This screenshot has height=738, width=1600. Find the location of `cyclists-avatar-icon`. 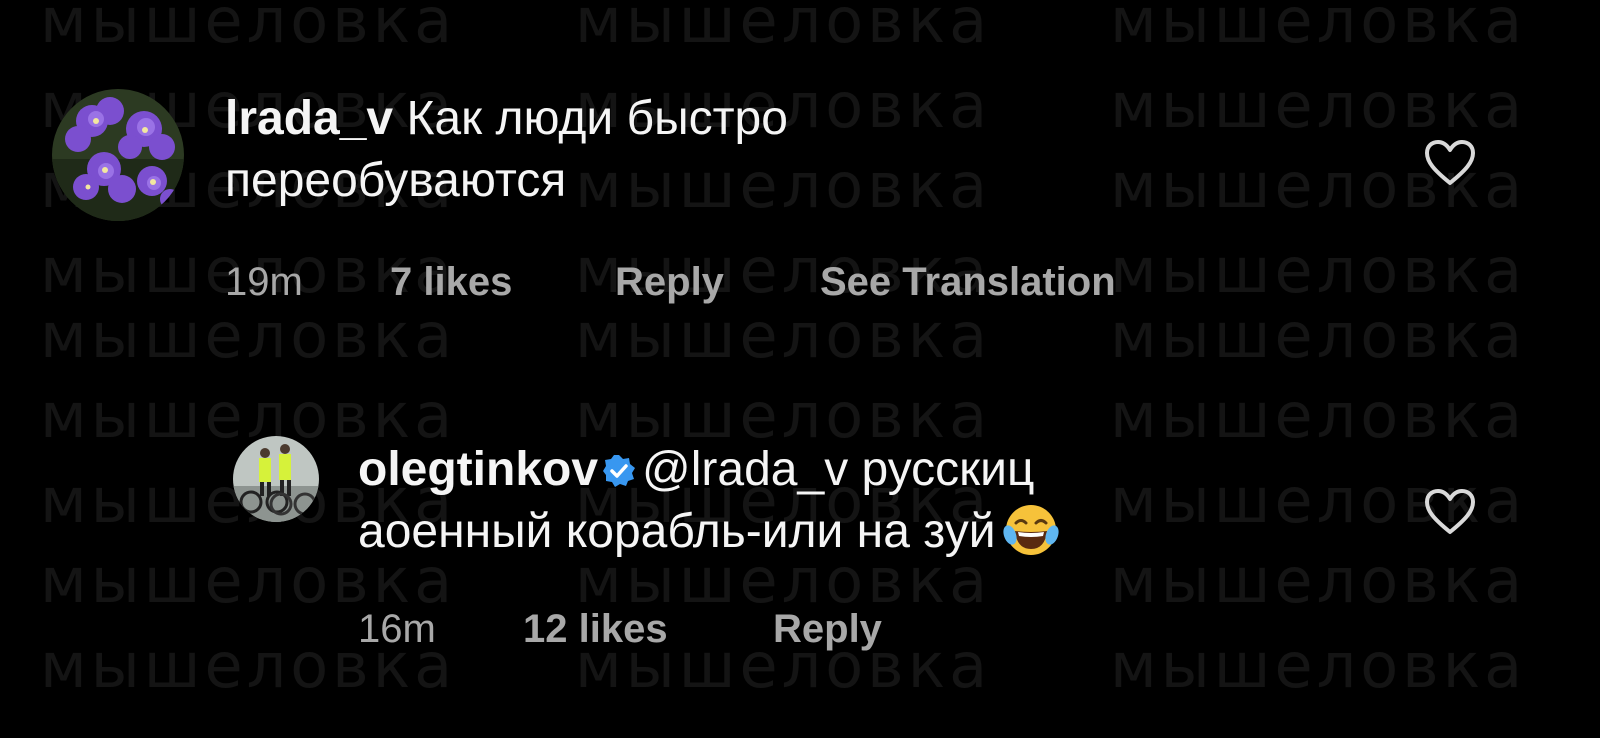

cyclists-avatar-icon is located at coordinates (276, 479).